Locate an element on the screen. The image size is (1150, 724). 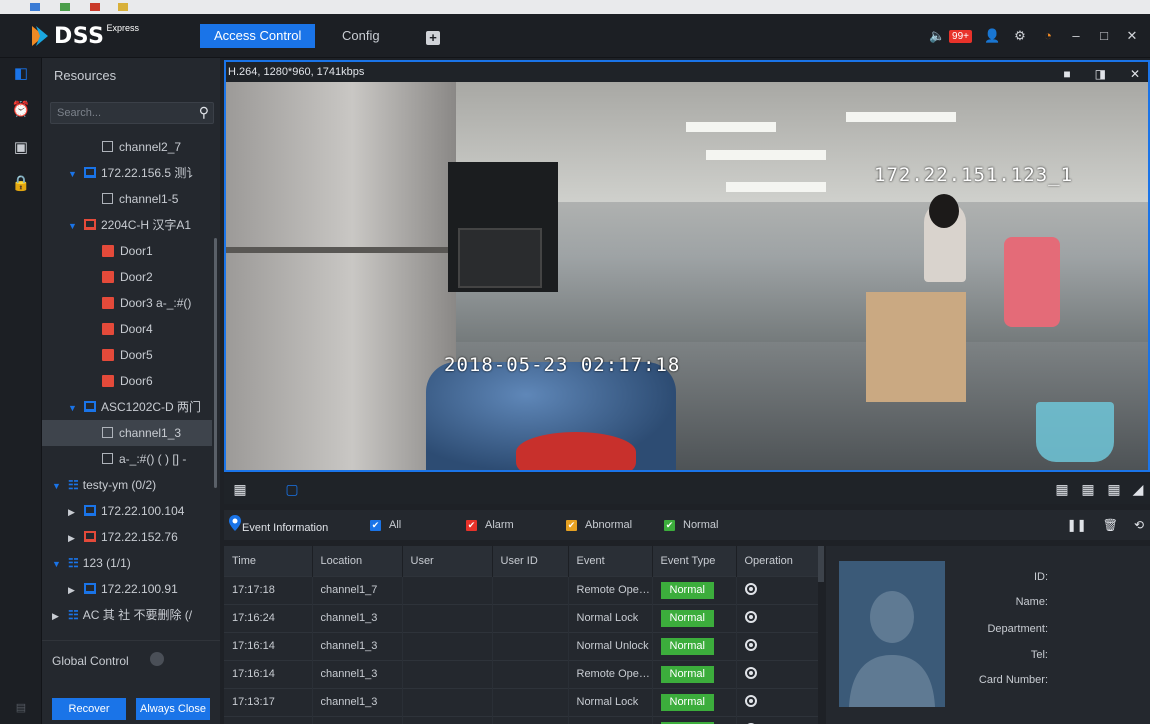
tree-item: channel2_7 is located at coordinates (127, 147).